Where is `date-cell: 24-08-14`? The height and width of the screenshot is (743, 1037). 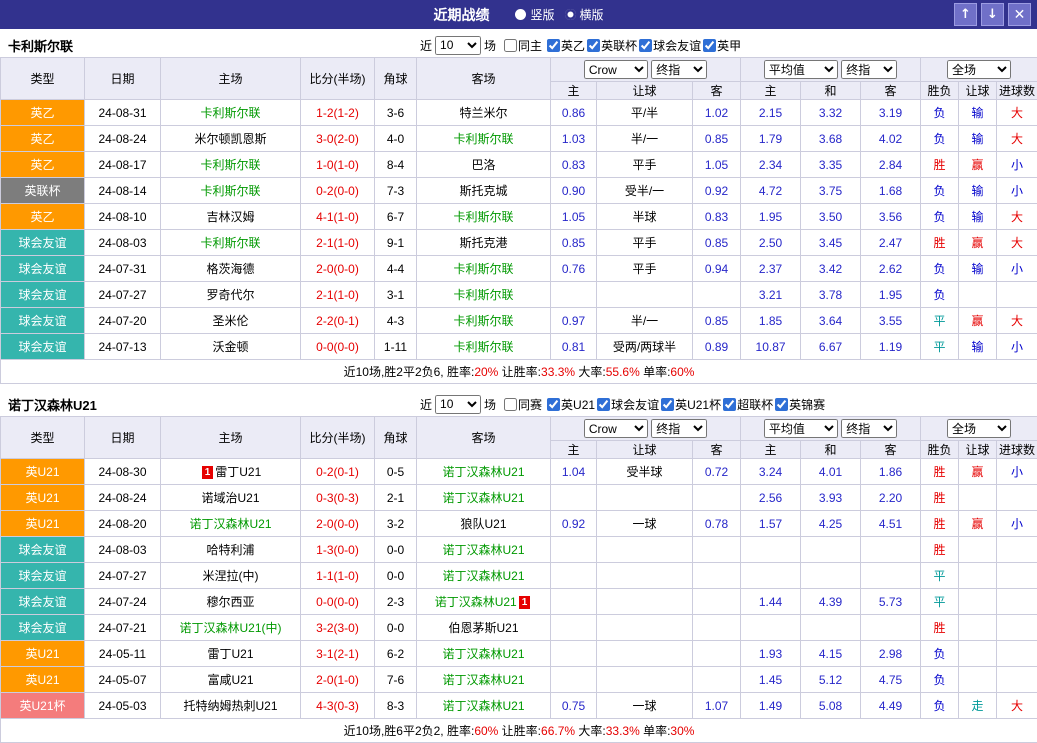
date-cell: 24-08-14 is located at coordinates (123, 191).